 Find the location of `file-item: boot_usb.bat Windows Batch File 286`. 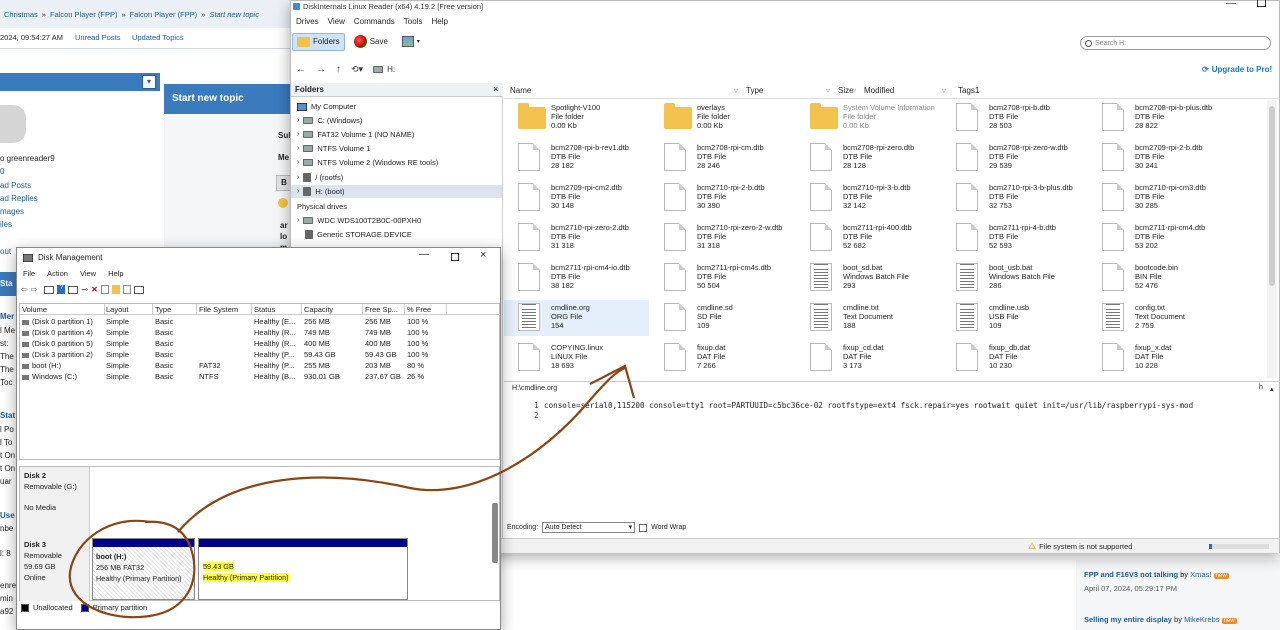

file-item: boot_usb.bat Windows Batch File 286 is located at coordinates (1014, 278).